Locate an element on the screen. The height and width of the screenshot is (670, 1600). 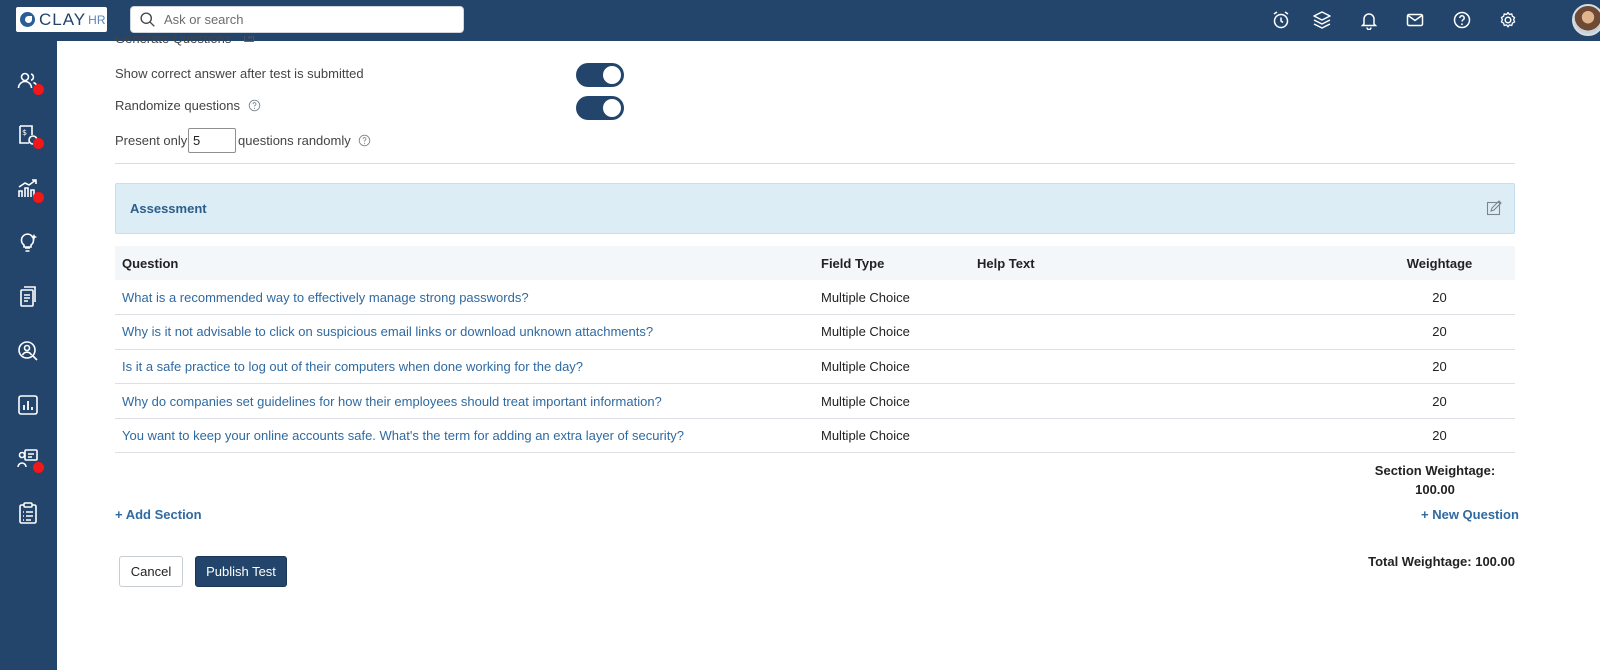
search-box is located at coordinates (297, 19).